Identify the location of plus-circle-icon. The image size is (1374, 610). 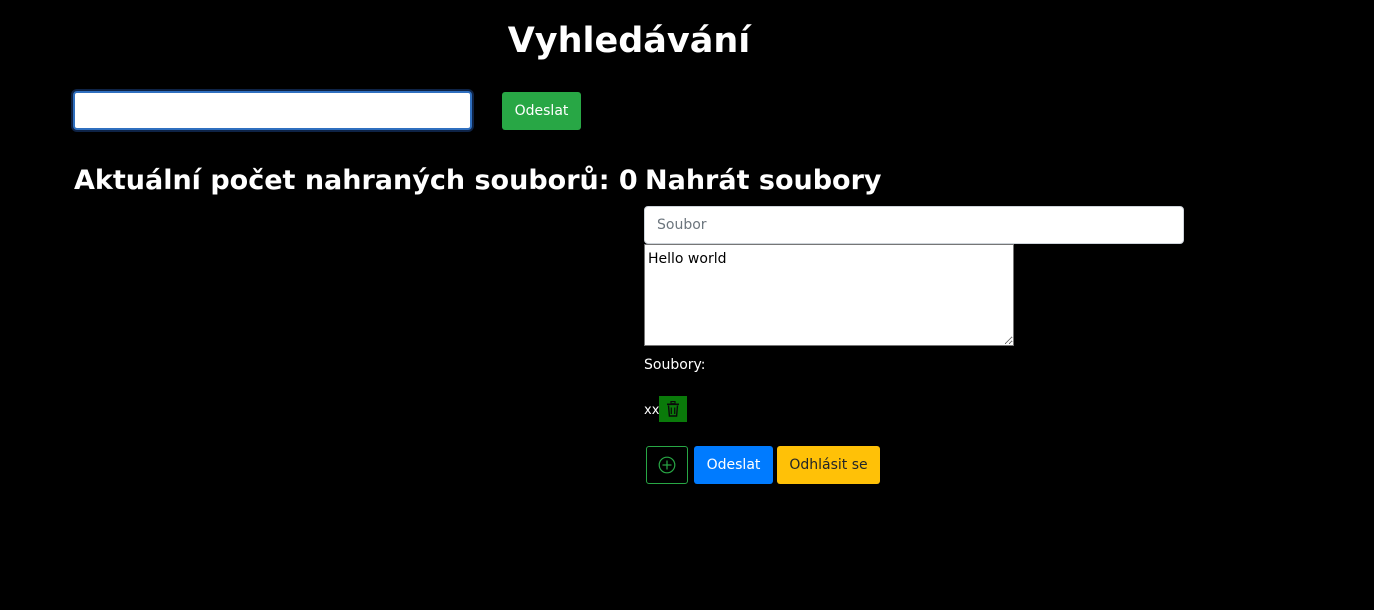
(667, 465).